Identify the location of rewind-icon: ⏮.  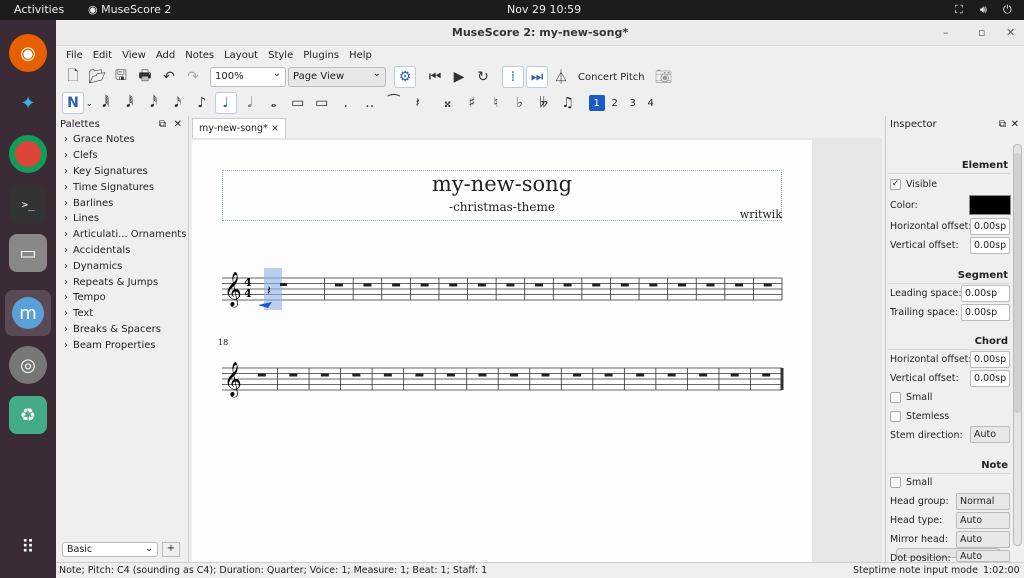
(435, 77).